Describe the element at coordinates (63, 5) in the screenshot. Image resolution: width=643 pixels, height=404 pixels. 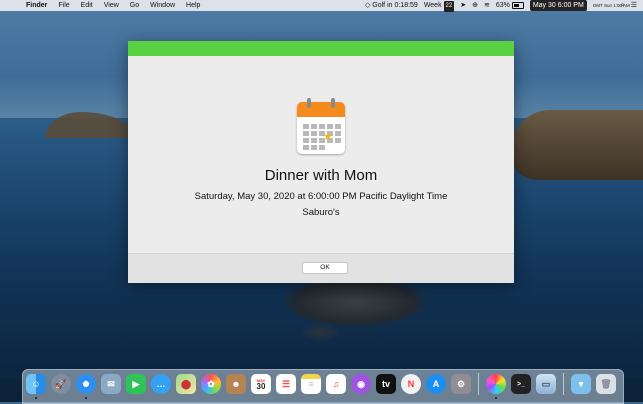
I see `menu-file: File` at that location.